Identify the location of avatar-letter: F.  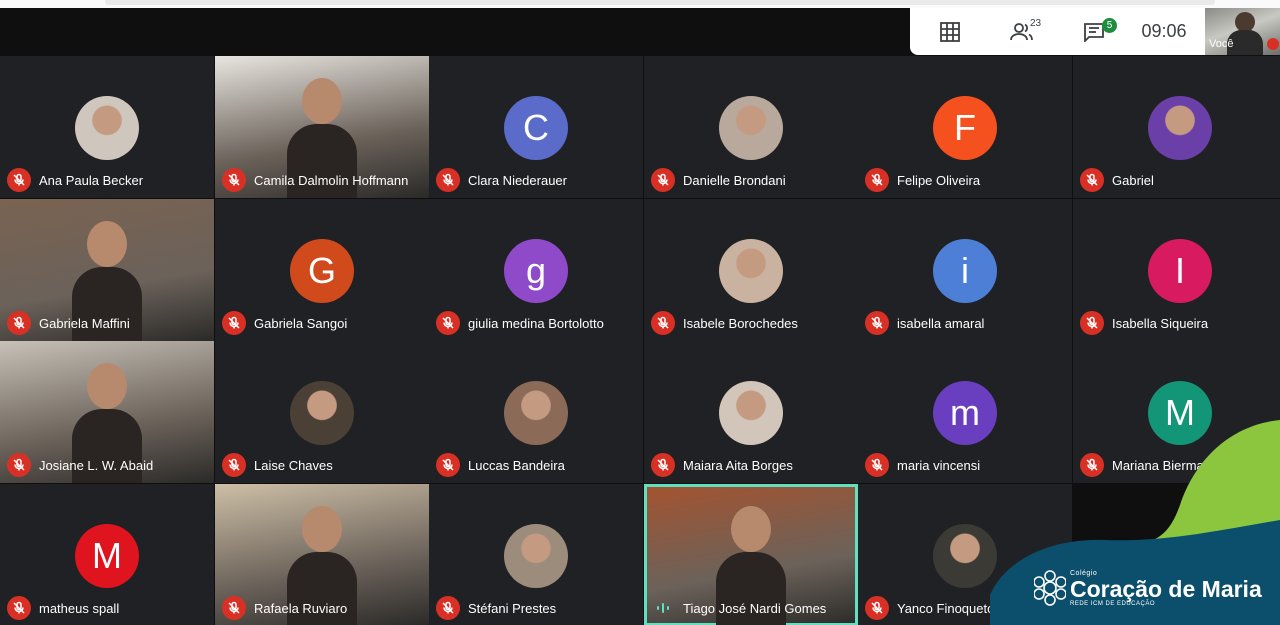
(965, 127).